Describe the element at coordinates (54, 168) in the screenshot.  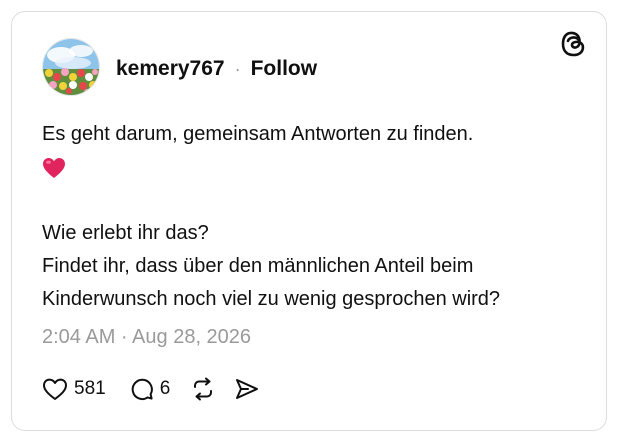
I see `heart-emoji-icon` at that location.